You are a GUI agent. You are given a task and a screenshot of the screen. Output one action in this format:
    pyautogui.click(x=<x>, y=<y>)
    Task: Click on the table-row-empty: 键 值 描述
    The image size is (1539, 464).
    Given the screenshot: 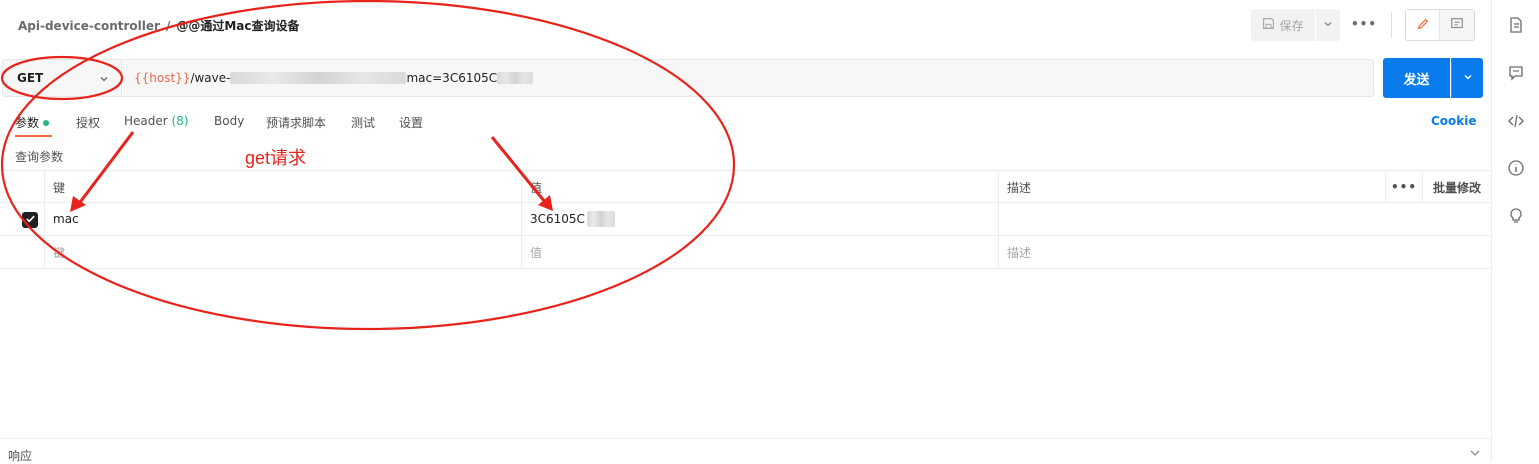 What is the action you would take?
    pyautogui.click(x=745, y=252)
    